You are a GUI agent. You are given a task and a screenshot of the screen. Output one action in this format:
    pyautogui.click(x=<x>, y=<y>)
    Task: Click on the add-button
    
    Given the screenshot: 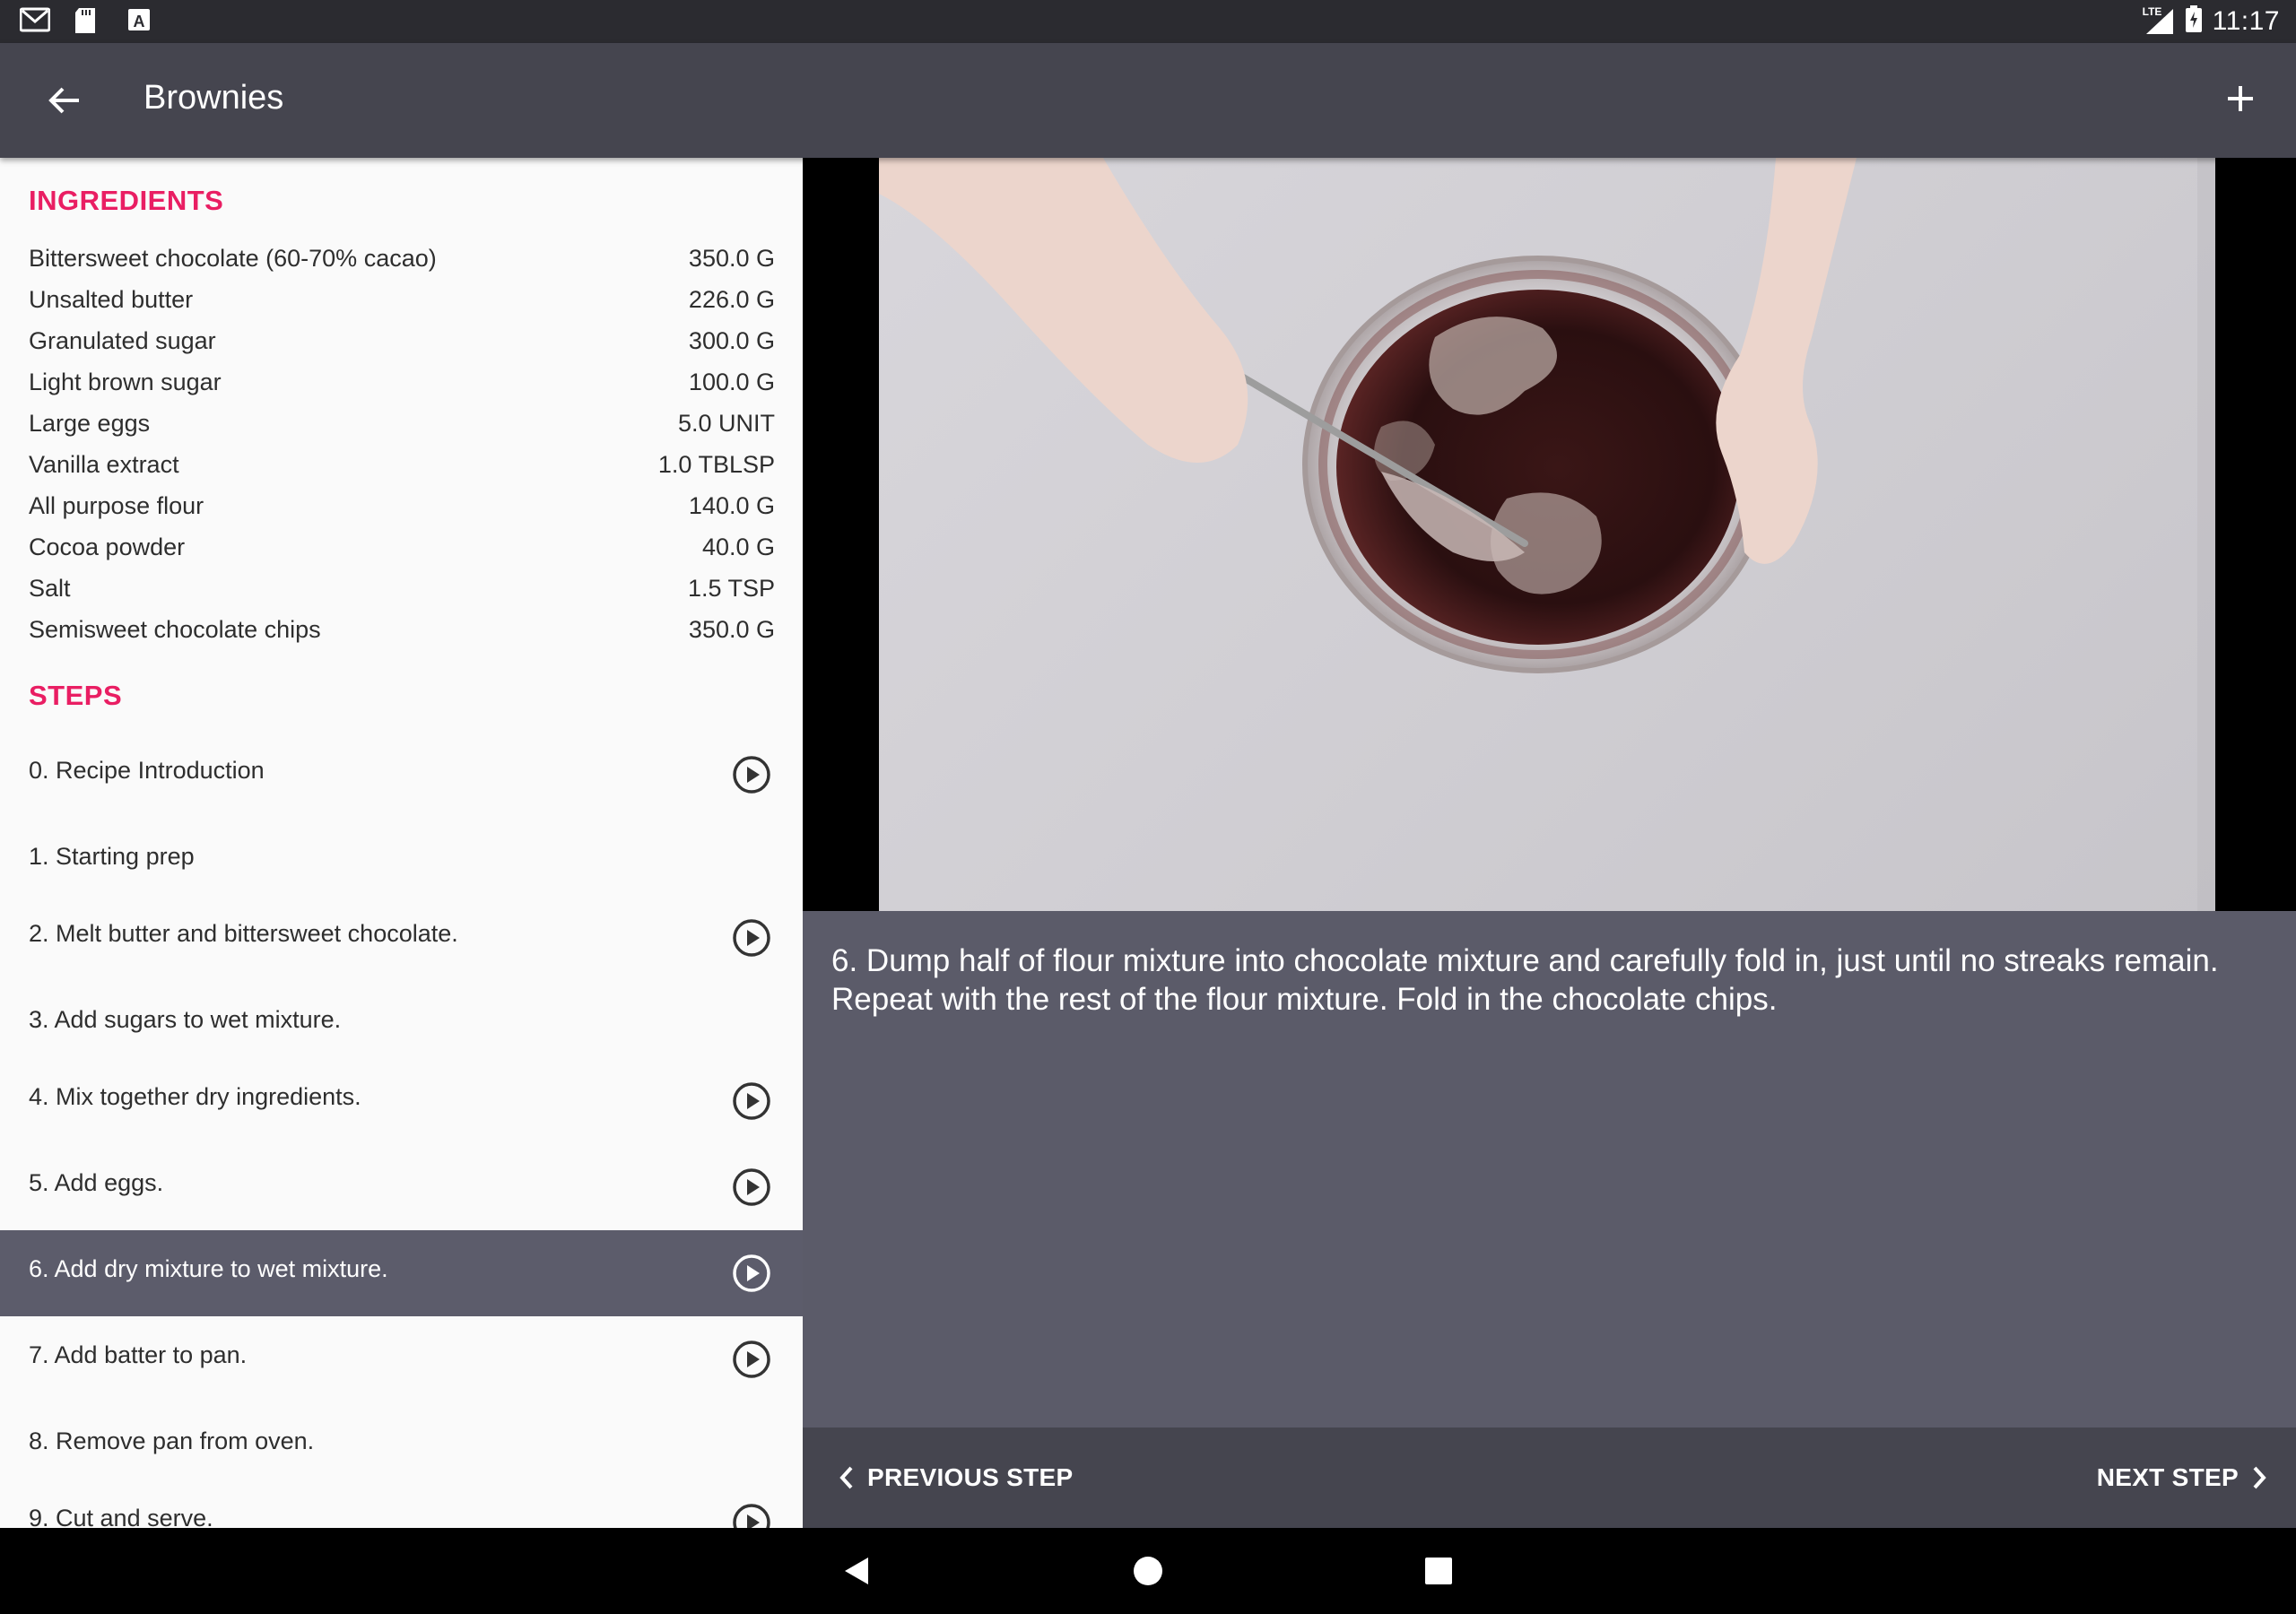 What is the action you would take?
    pyautogui.click(x=2240, y=98)
    